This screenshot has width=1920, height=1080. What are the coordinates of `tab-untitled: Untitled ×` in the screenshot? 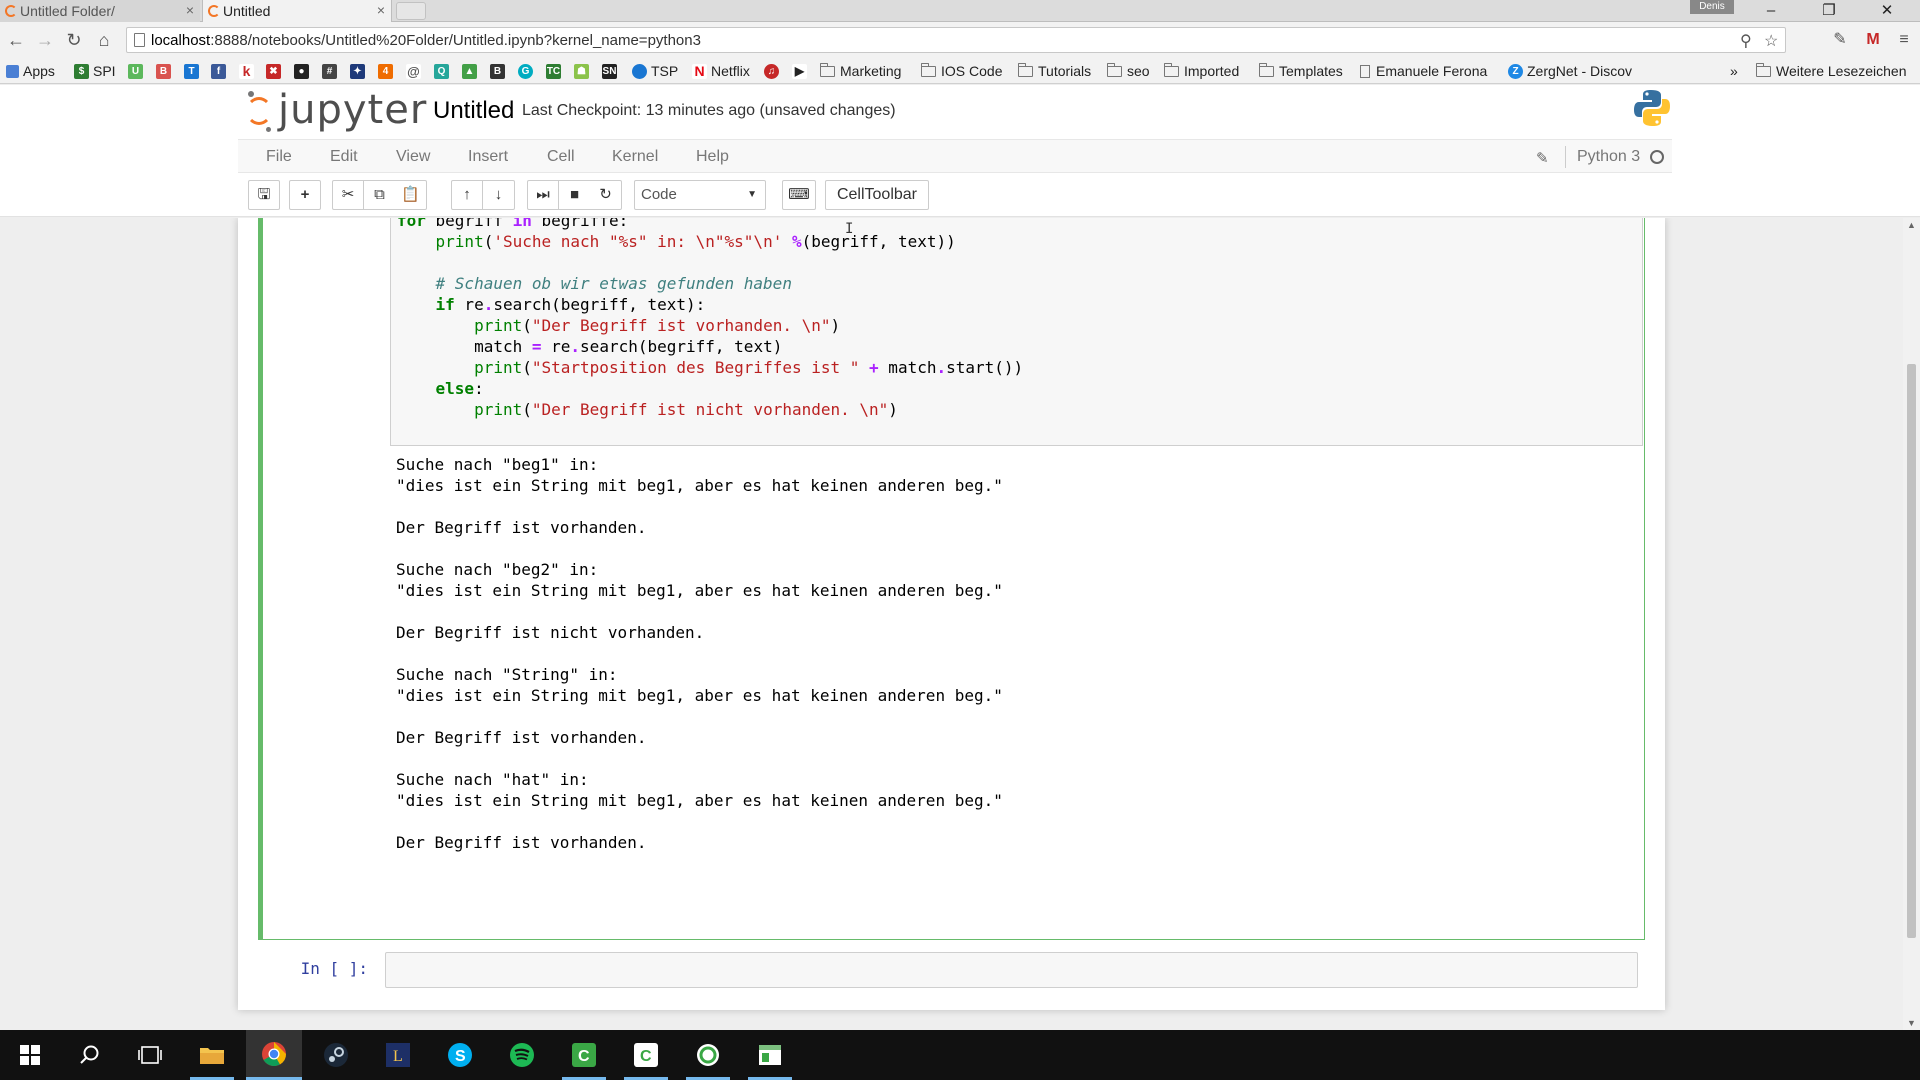 It's located at (297, 11).